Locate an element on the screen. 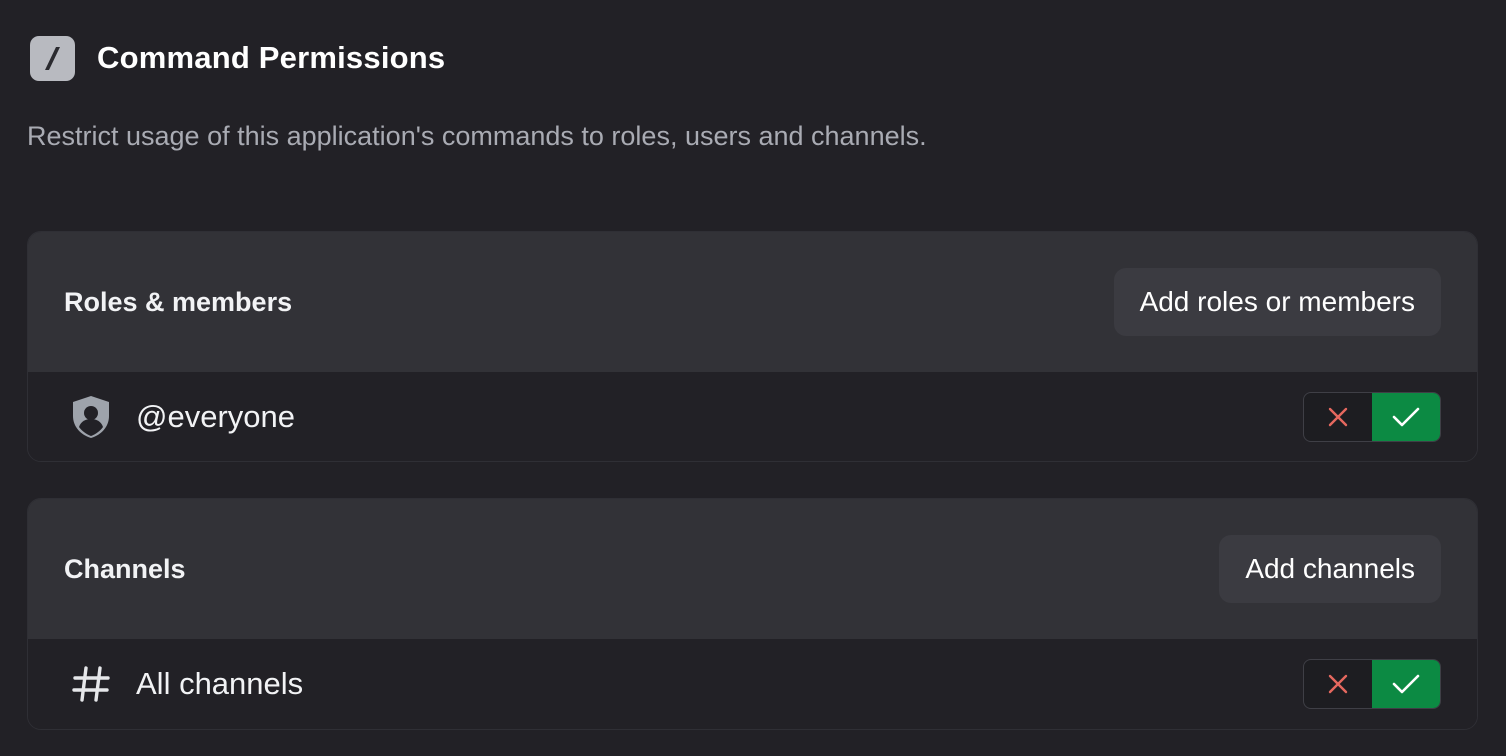  row-left: @everyone is located at coordinates (181, 417).